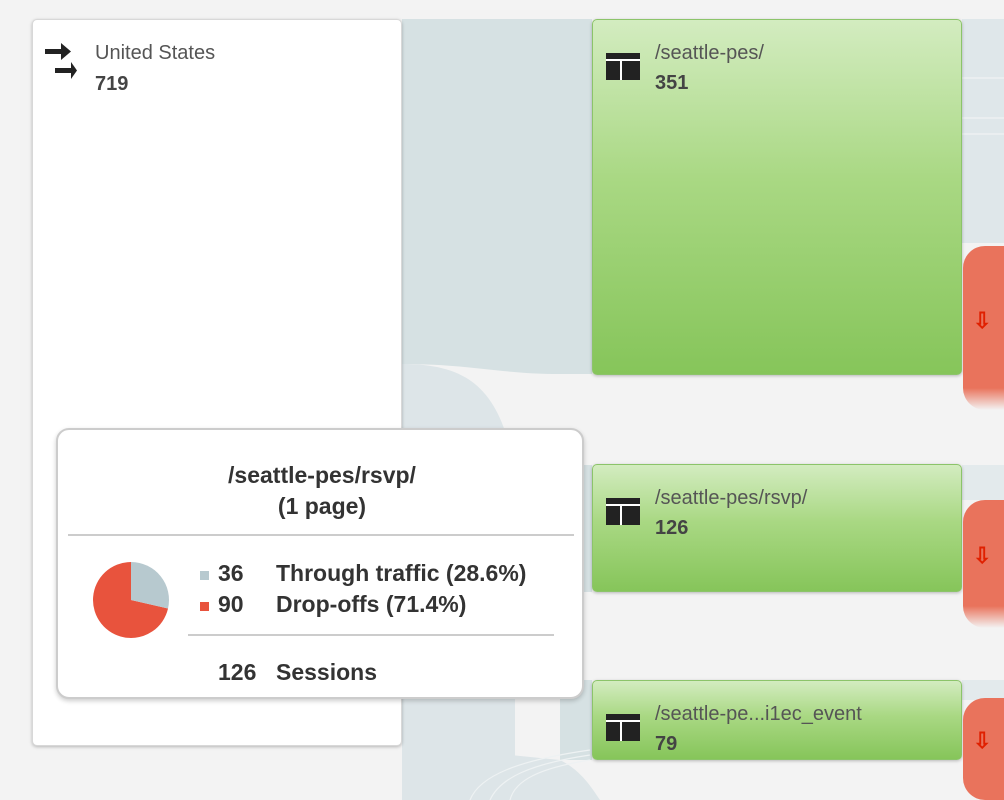 The image size is (1004, 800). Describe the element at coordinates (322, 475) in the screenshot. I see `tooltip-title: /seattle-pes/rsvp/` at that location.